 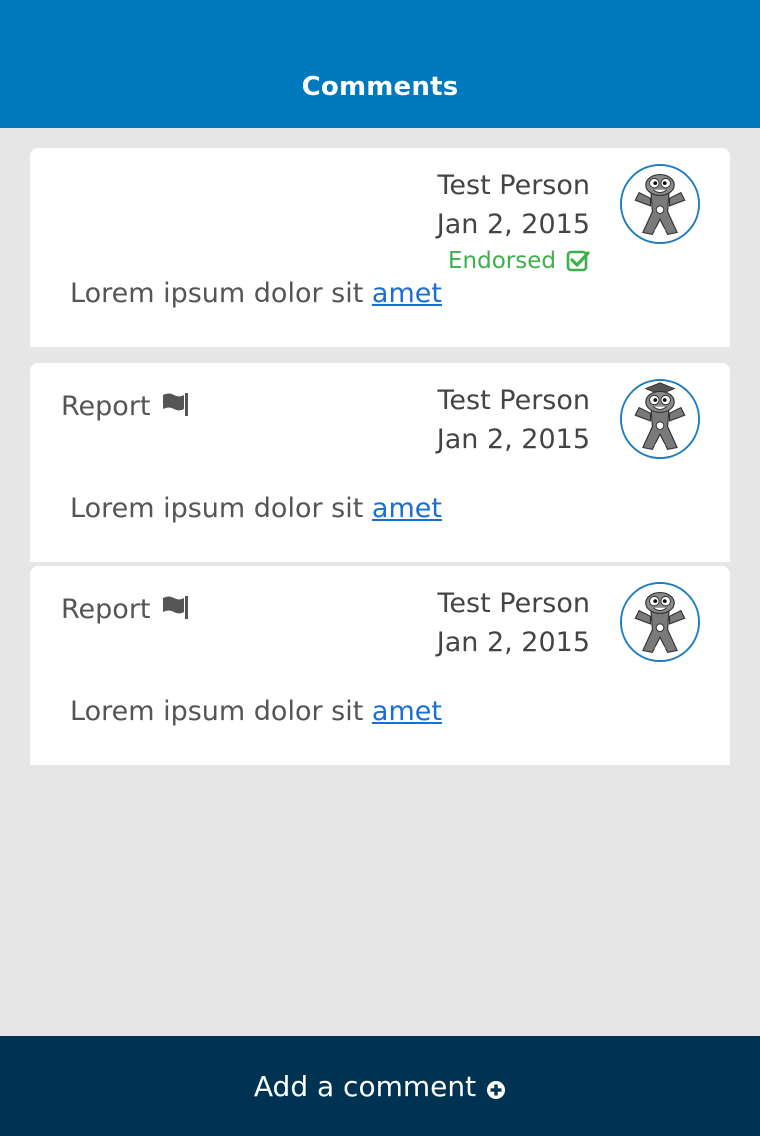 I want to click on endorsed-badge: Endorsed, so click(x=519, y=261).